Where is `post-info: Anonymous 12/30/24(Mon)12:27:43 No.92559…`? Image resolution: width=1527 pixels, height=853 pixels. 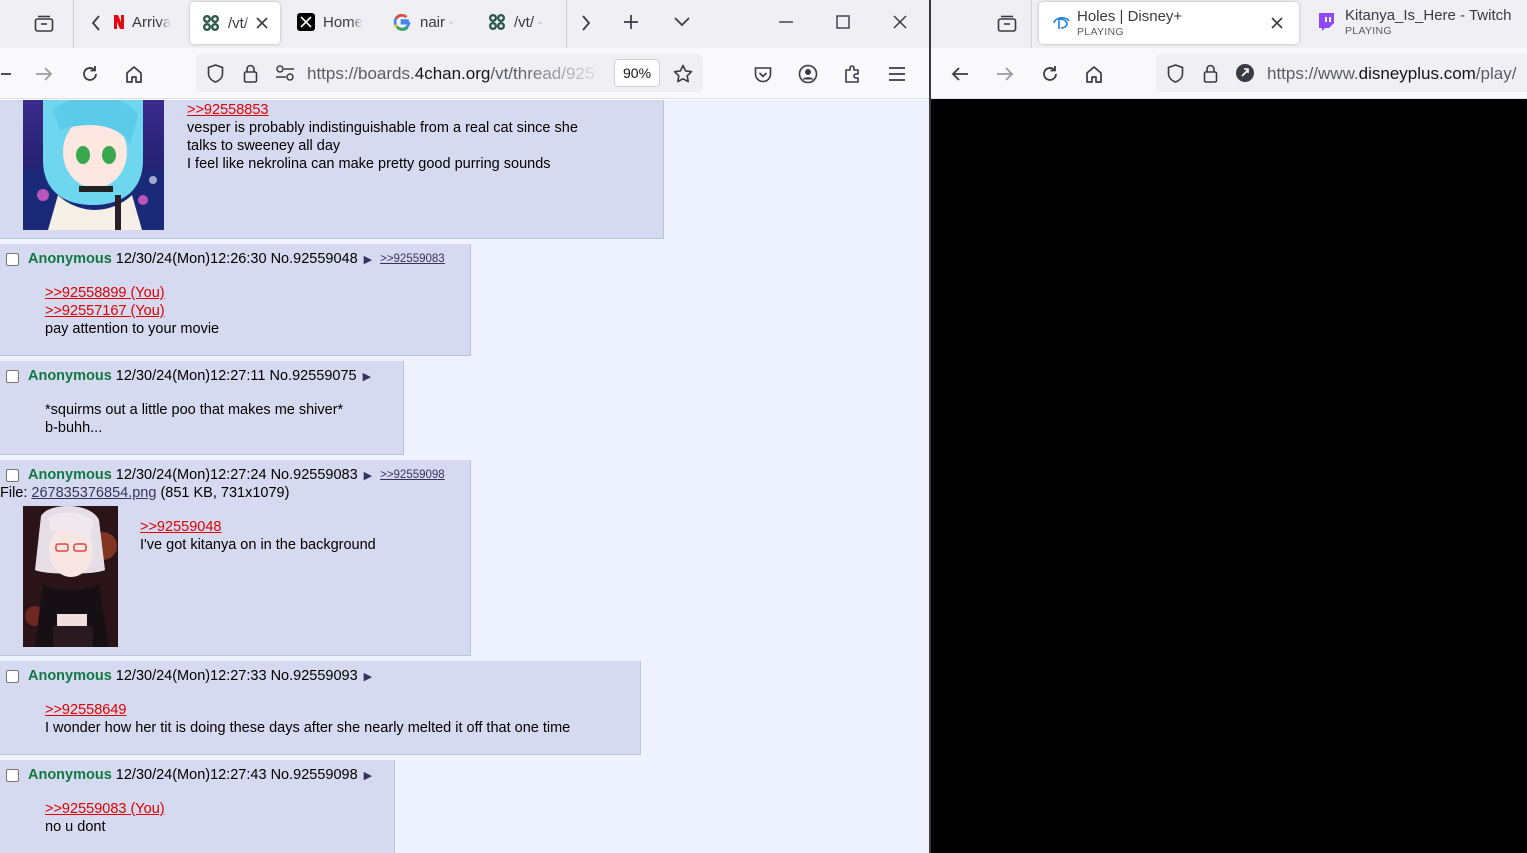
post-info: Anonymous 12/30/24(Mon)12:27:43 No.92559… is located at coordinates (189, 775).